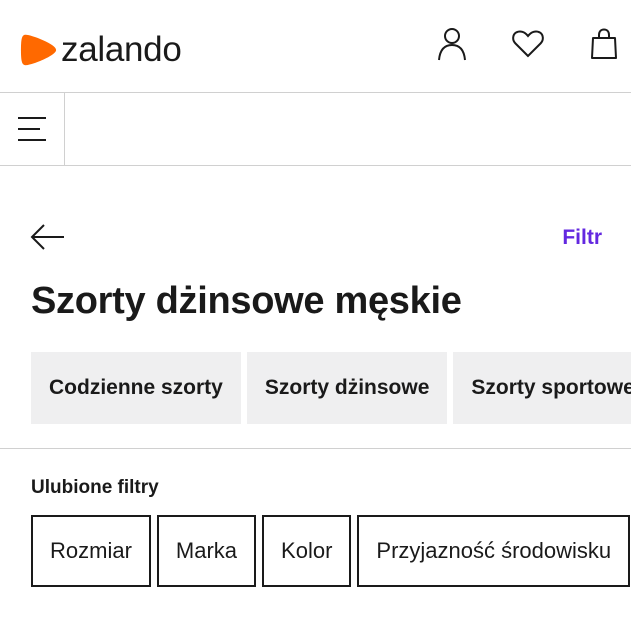 The image size is (631, 622). What do you see at coordinates (121, 49) in the screenshot?
I see `brand-name: zalando` at bounding box center [121, 49].